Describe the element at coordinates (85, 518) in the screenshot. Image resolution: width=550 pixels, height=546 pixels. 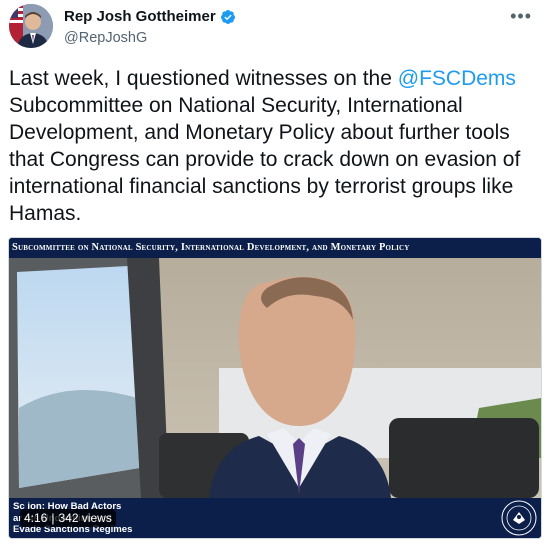
I see `video-views: 342 views` at that location.